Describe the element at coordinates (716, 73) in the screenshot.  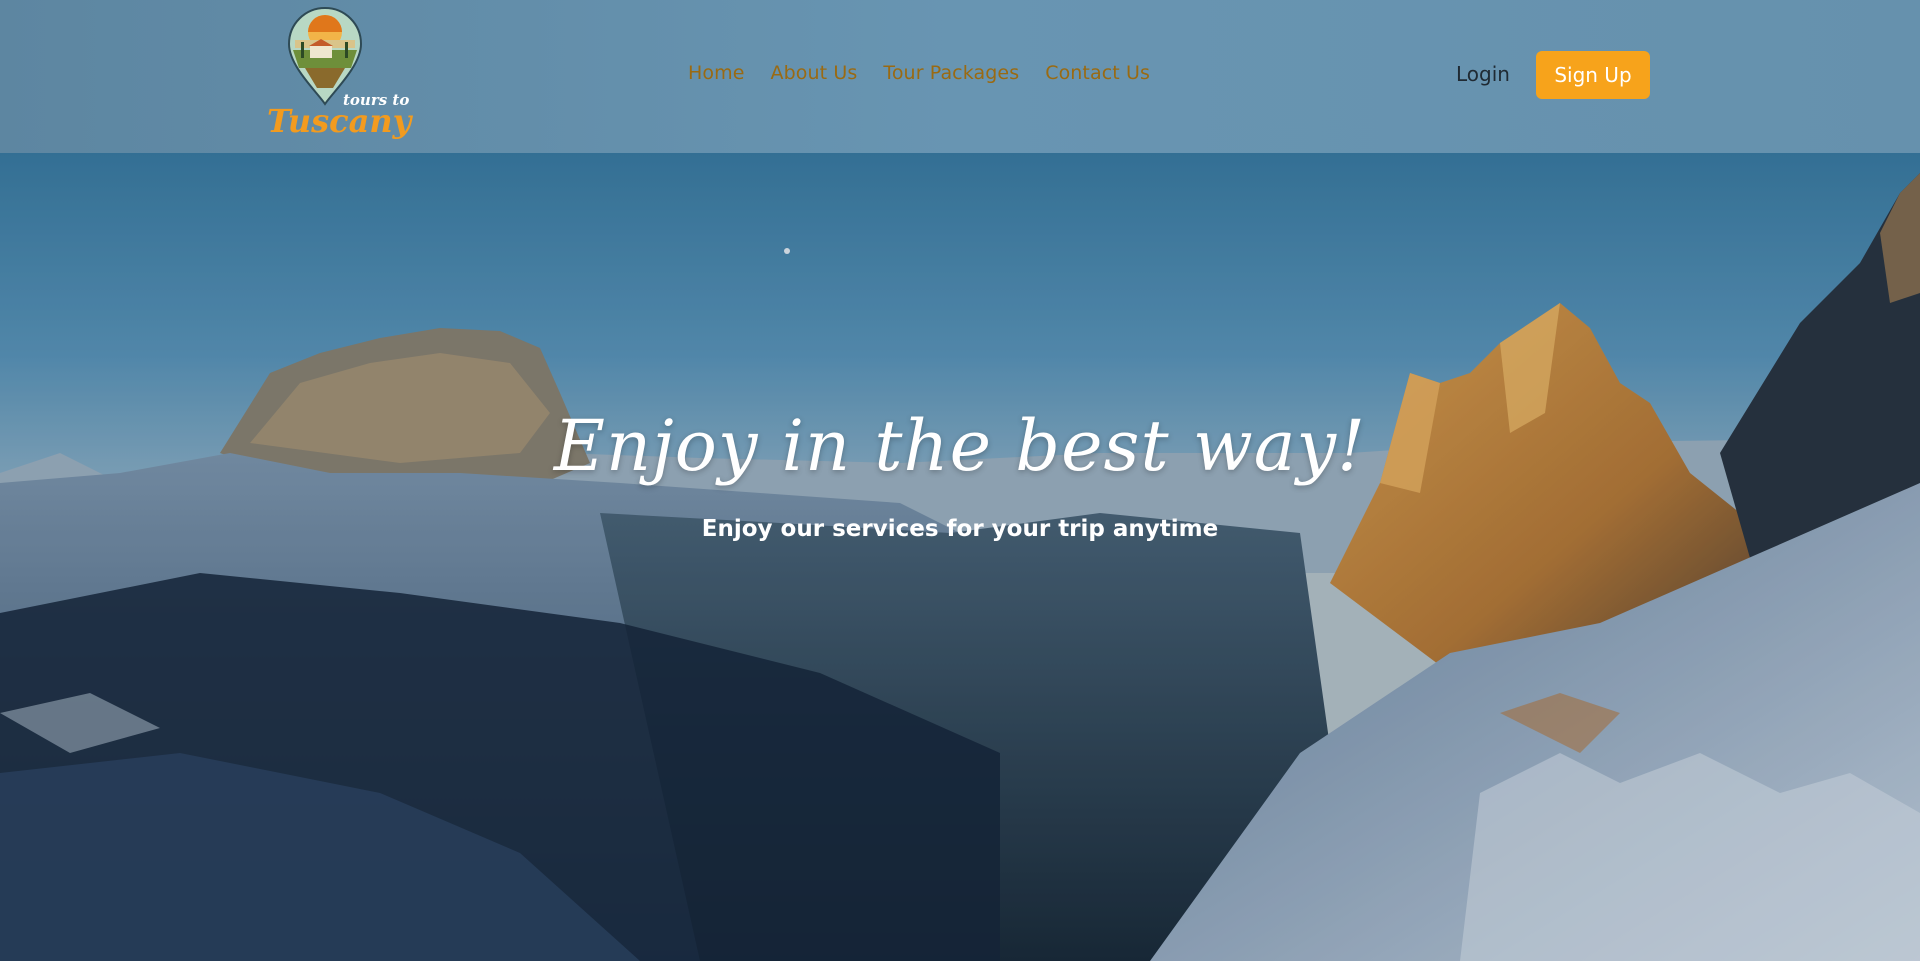
I see `nav-home: Home` at that location.